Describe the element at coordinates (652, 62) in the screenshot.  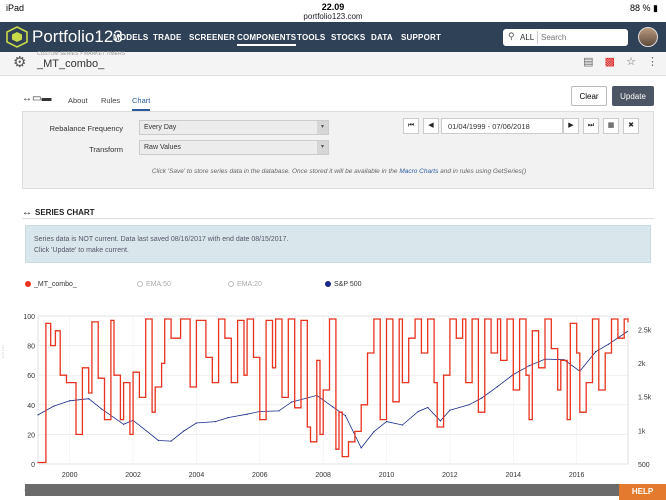
I see `more-icon: ⋮` at that location.